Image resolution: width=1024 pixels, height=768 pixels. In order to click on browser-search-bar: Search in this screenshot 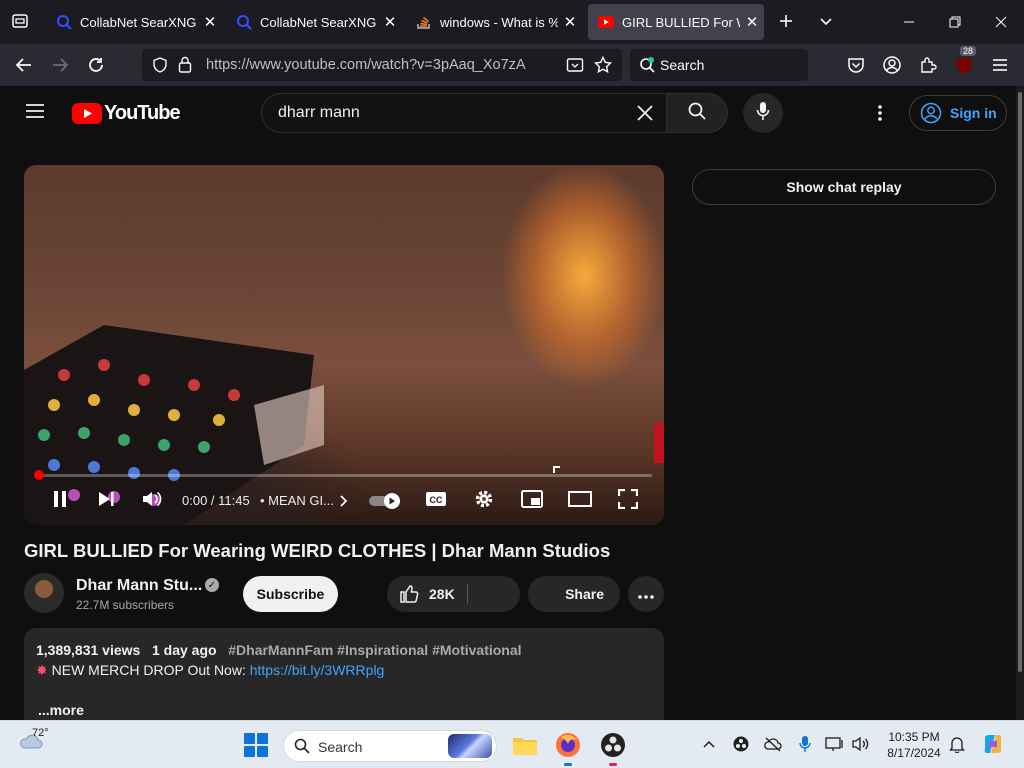, I will do `click(719, 65)`.